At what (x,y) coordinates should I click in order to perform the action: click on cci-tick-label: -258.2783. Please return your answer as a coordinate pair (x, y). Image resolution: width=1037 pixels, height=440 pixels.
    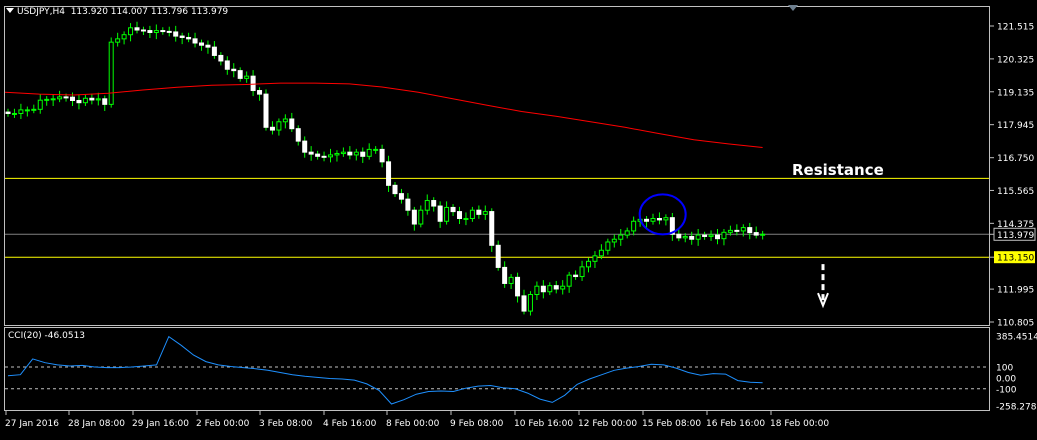
    Looking at the image, I should click on (1016, 408).